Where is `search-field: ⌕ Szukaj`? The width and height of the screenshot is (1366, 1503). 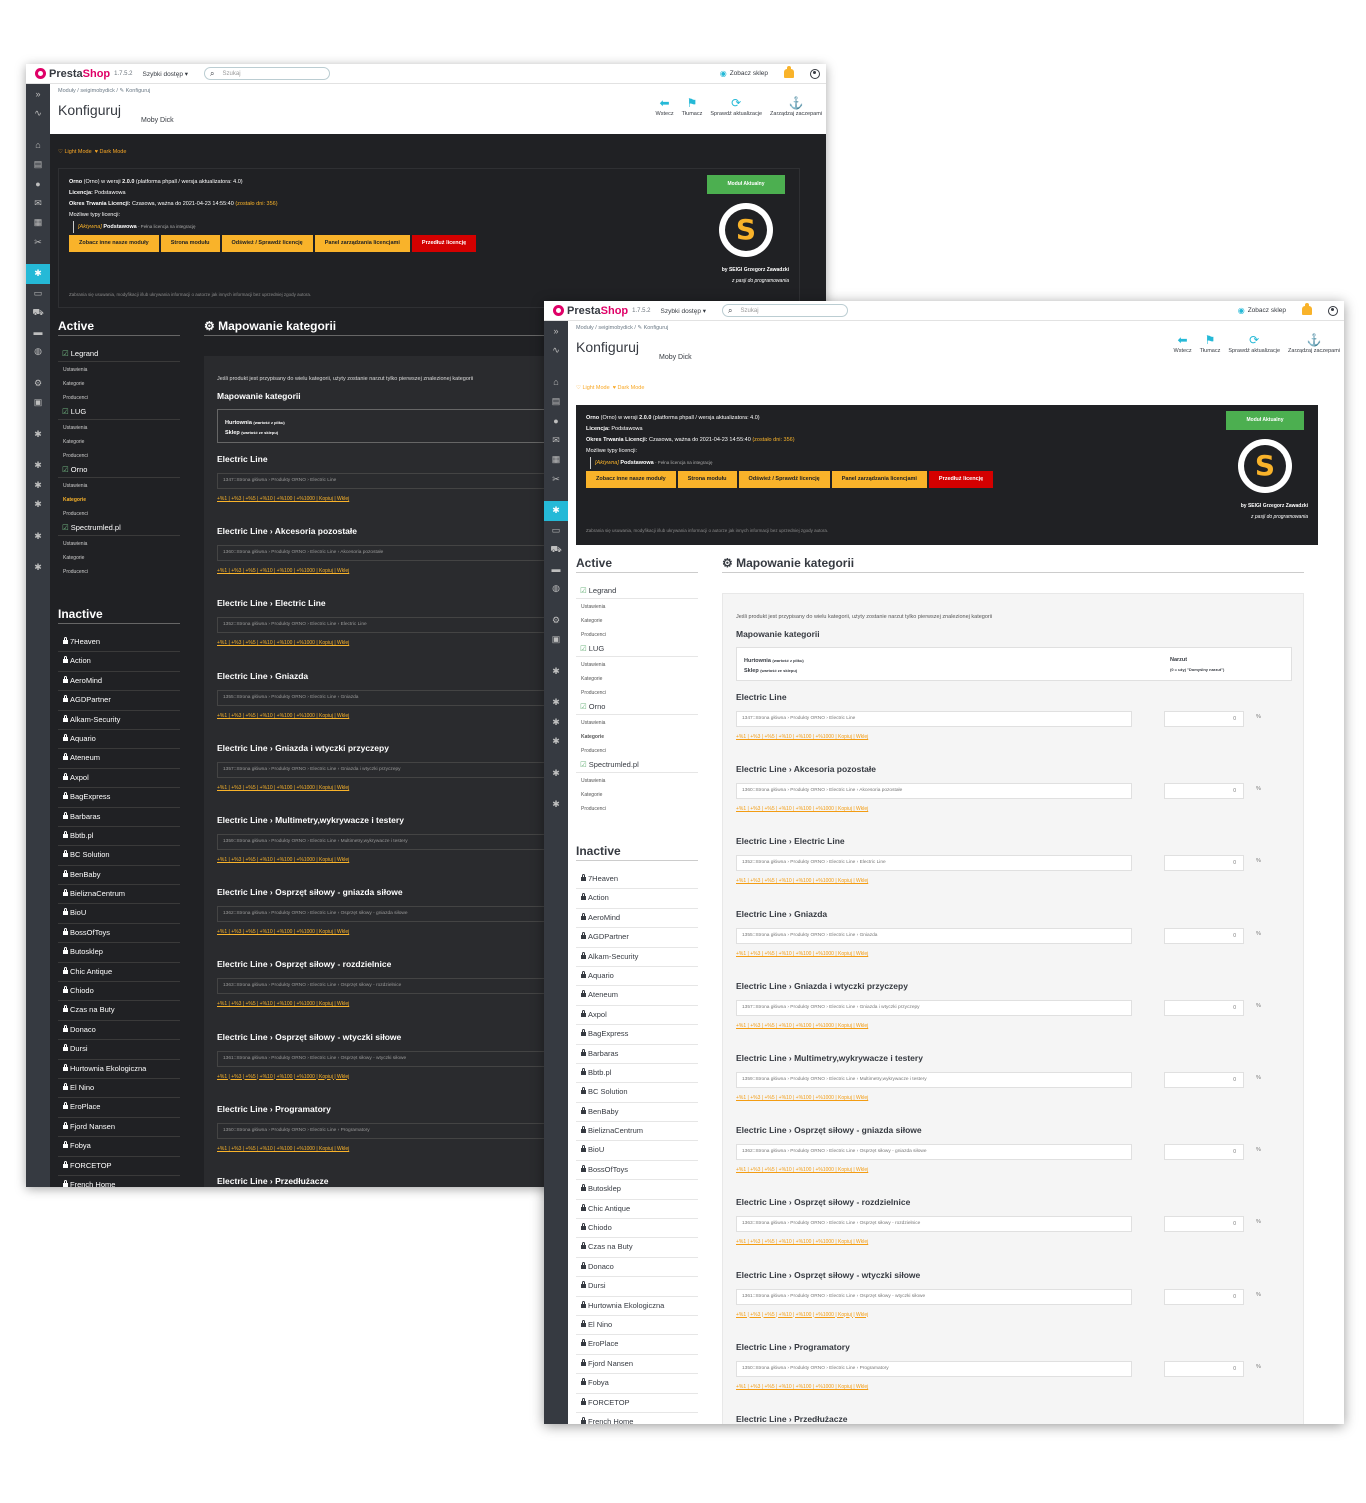
search-field: ⌕ Szukaj is located at coordinates (267, 73).